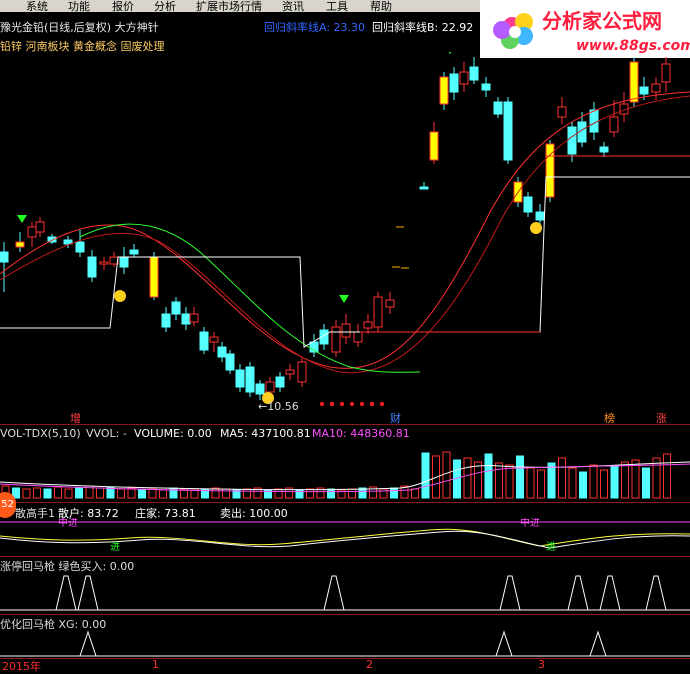  I want to click on vol-name: VOL-TDX(5,10), so click(40, 433).